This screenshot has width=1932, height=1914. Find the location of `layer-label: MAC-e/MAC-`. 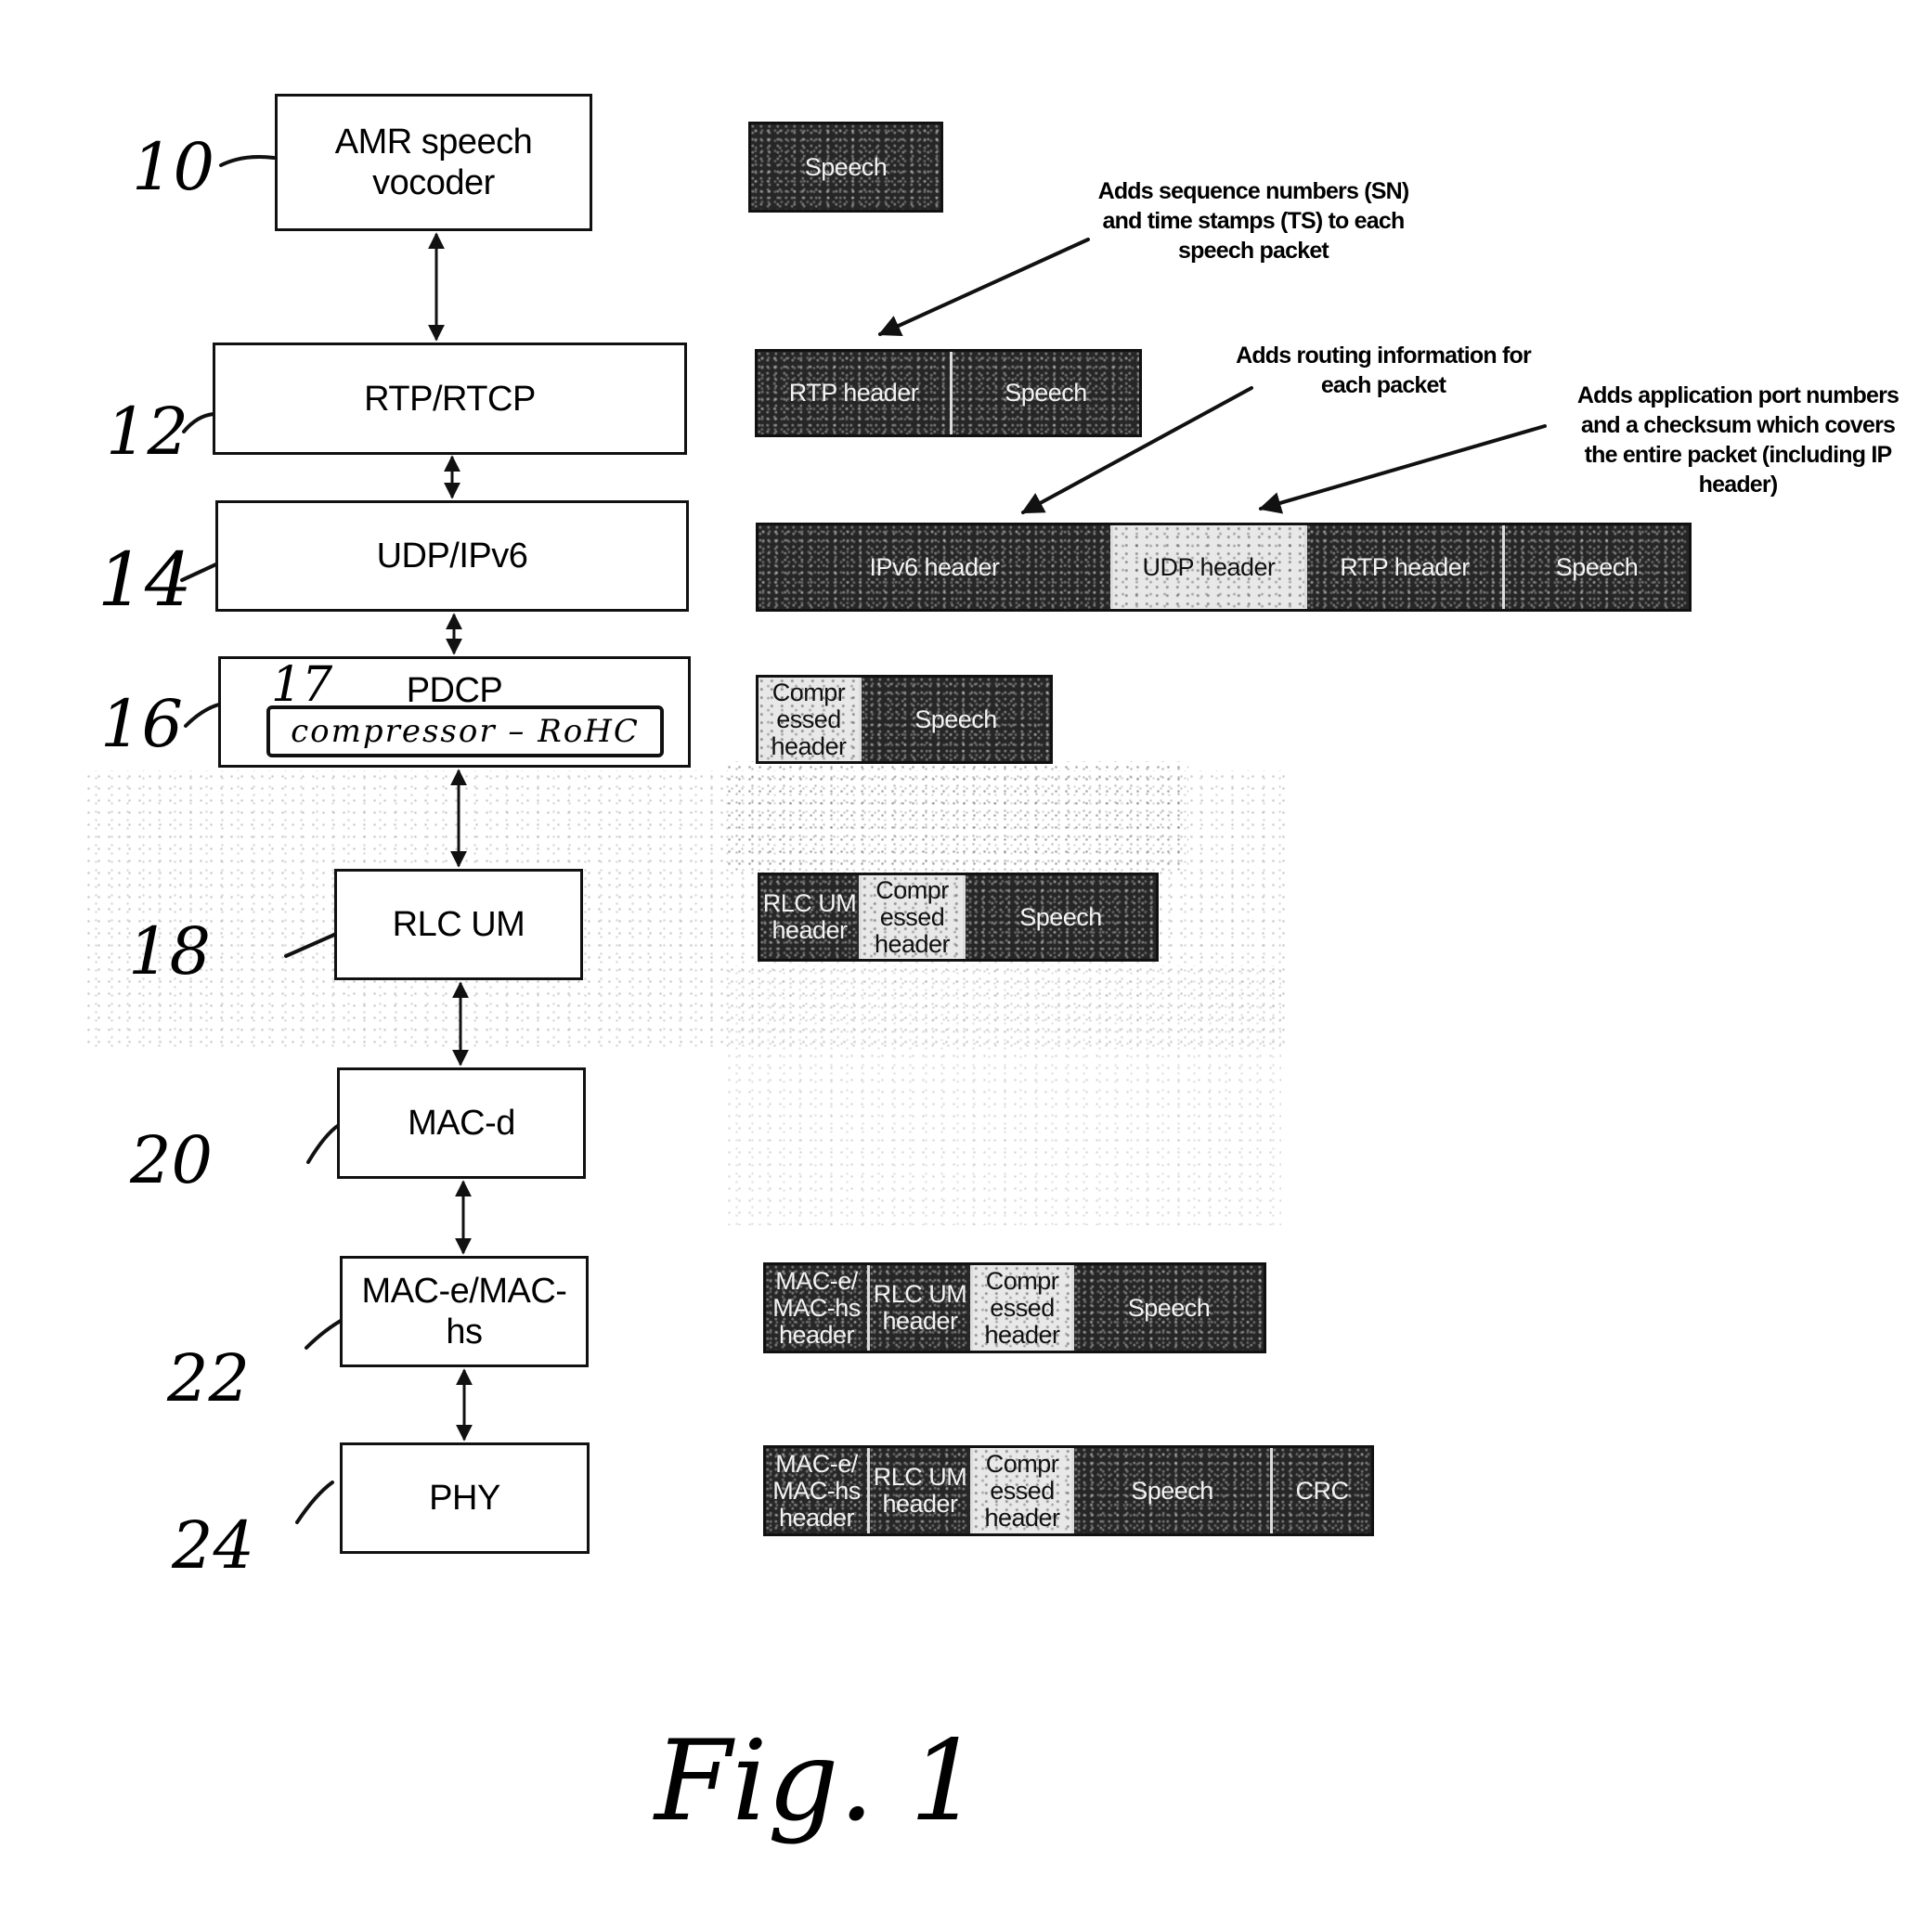

layer-label: MAC-e/MAC- is located at coordinates (464, 1292).